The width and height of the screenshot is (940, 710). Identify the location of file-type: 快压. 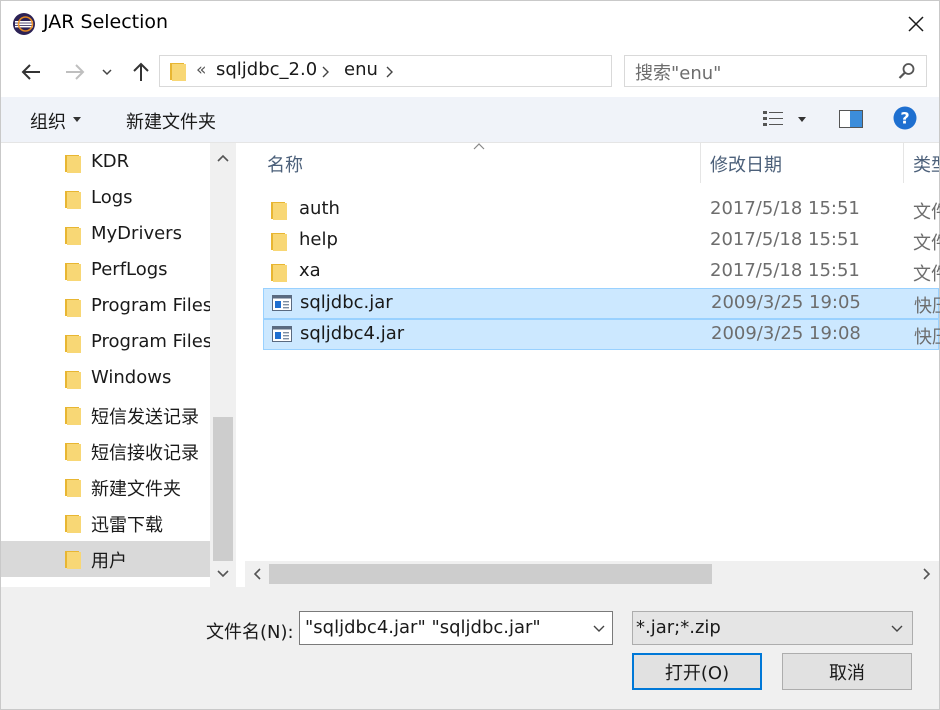
(927, 306).